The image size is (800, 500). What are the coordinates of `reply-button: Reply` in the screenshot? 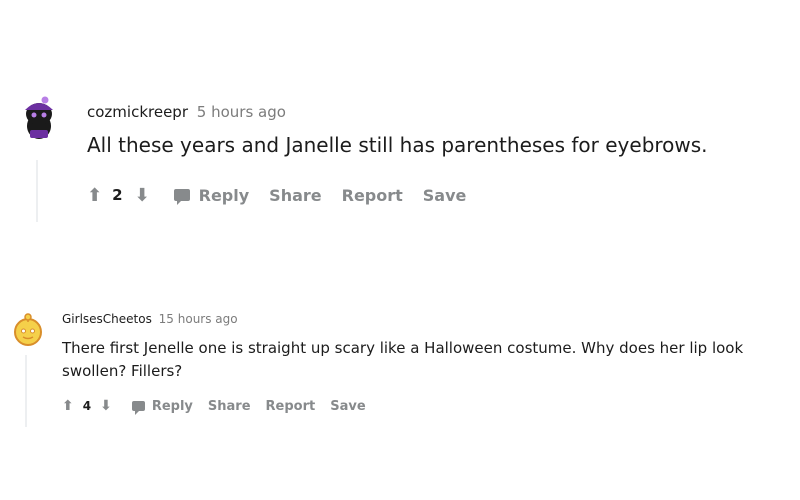 It's located at (162, 406).